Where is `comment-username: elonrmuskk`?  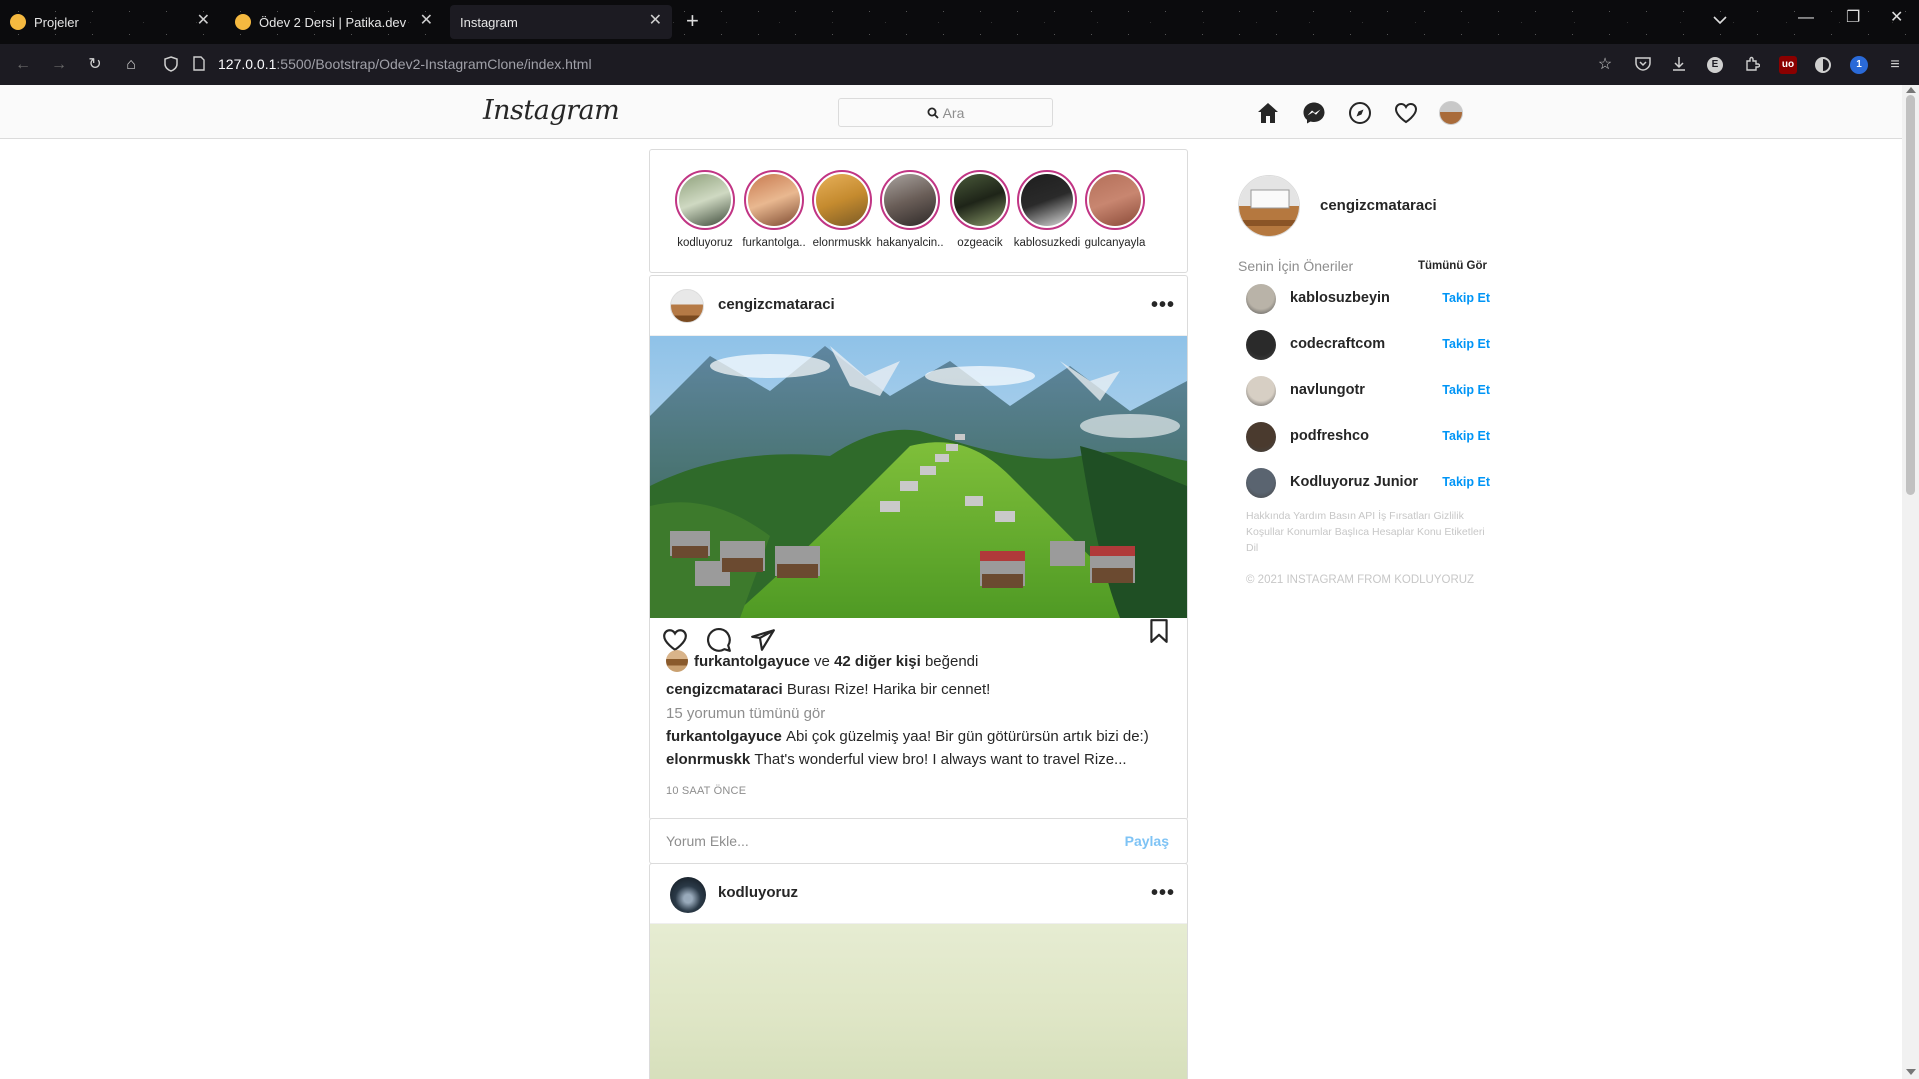 comment-username: elonrmuskk is located at coordinates (708, 759).